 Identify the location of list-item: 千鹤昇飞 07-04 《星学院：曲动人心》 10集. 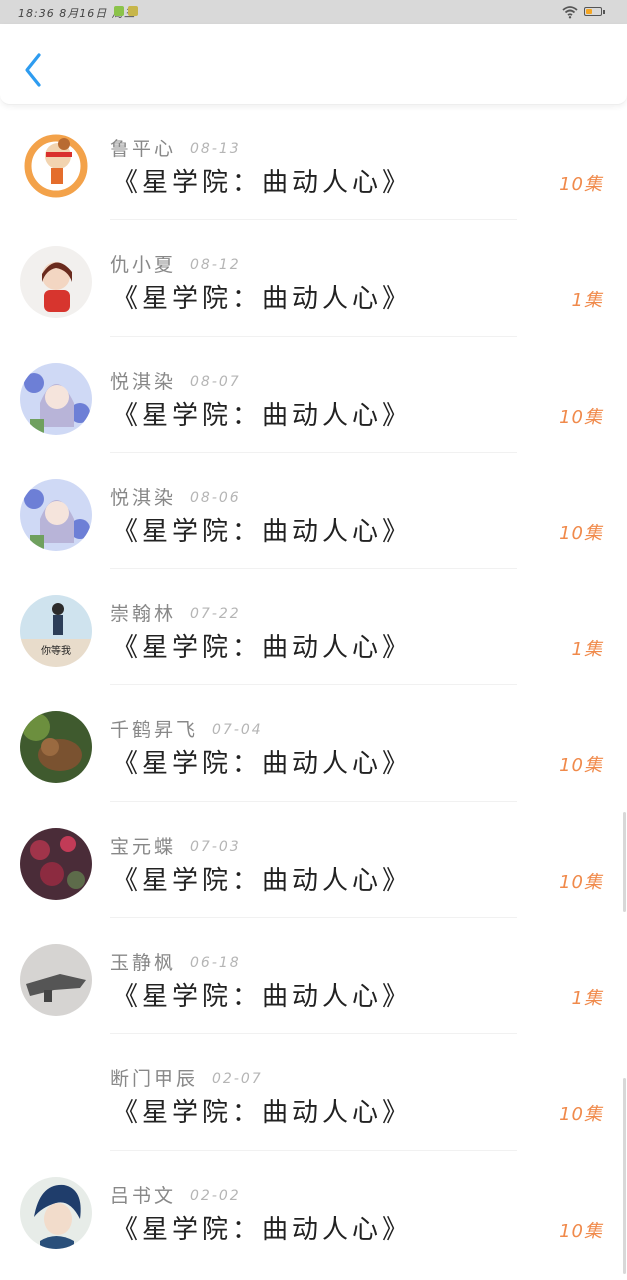
(313, 743).